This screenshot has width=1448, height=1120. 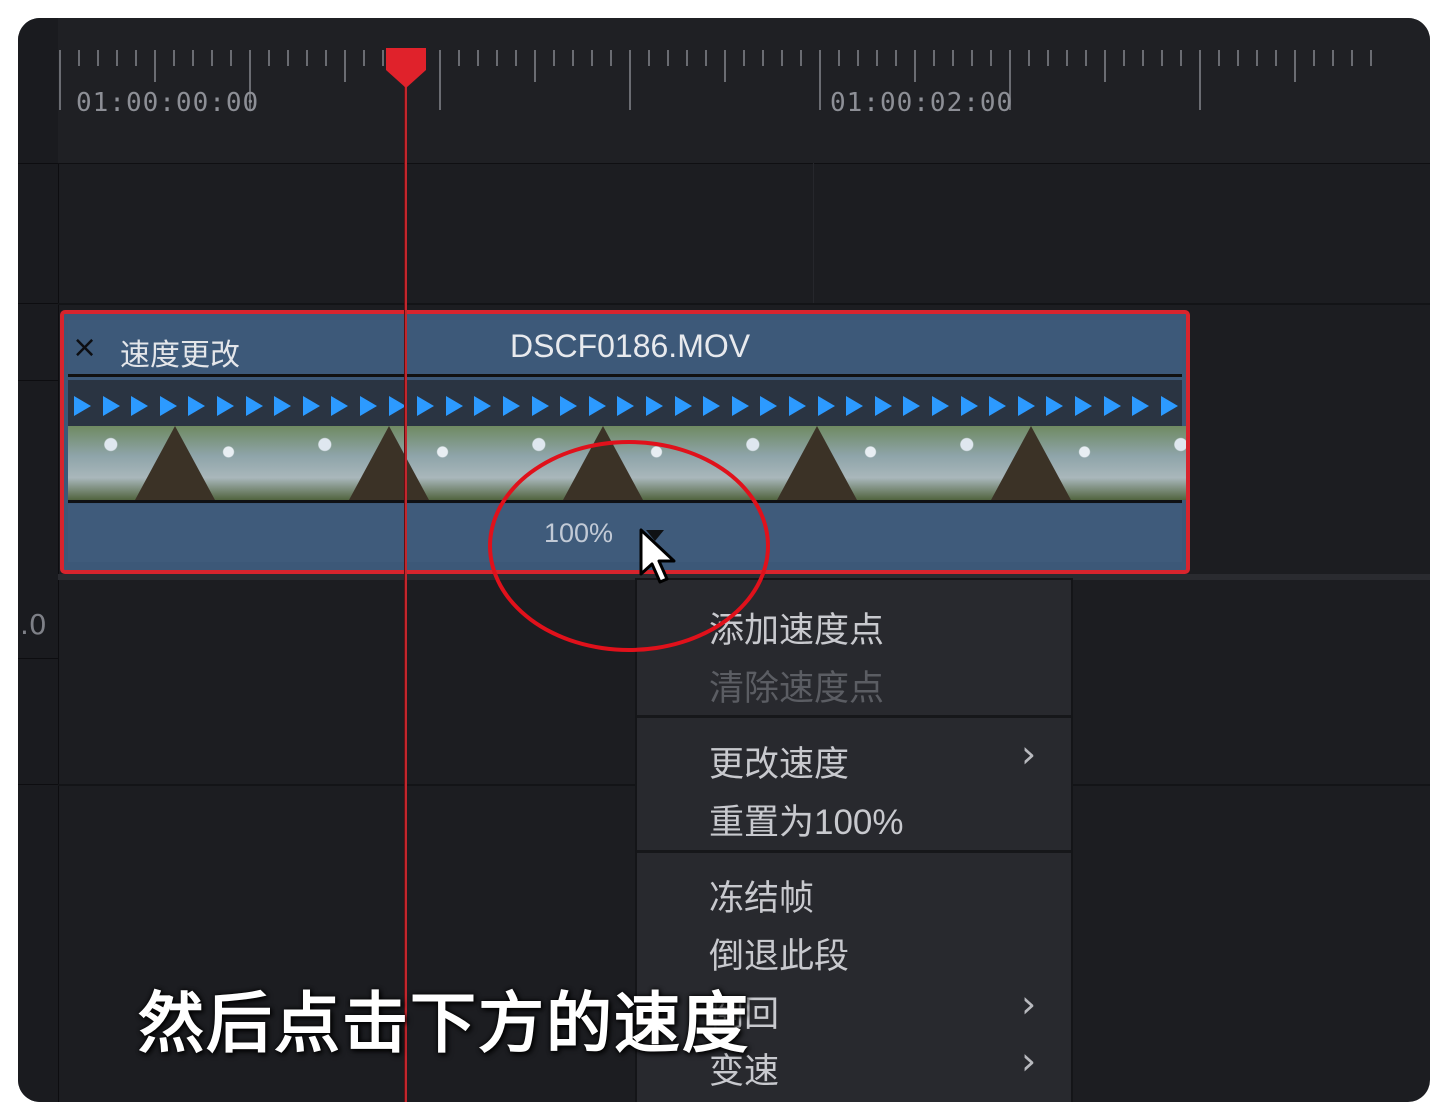 What do you see at coordinates (84, 347) in the screenshot?
I see `close-speed-change-icon: ×` at bounding box center [84, 347].